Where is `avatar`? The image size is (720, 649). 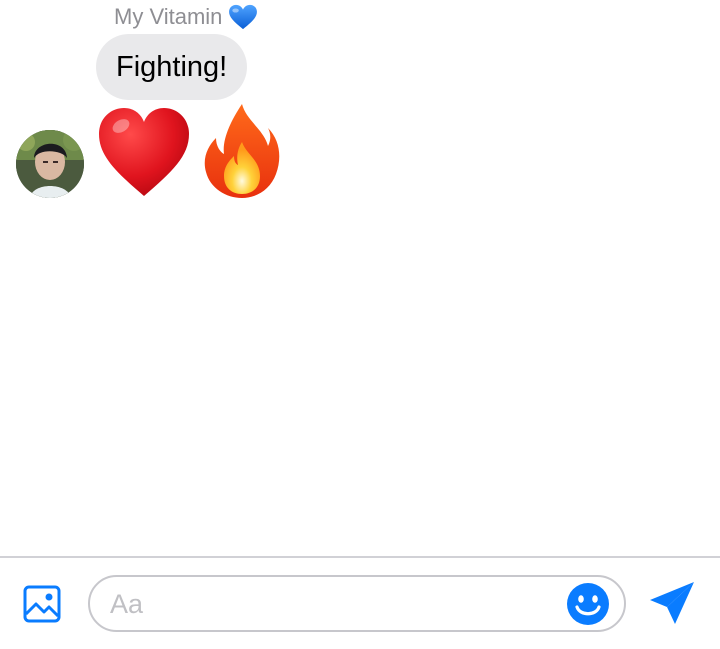
avatar is located at coordinates (50, 164).